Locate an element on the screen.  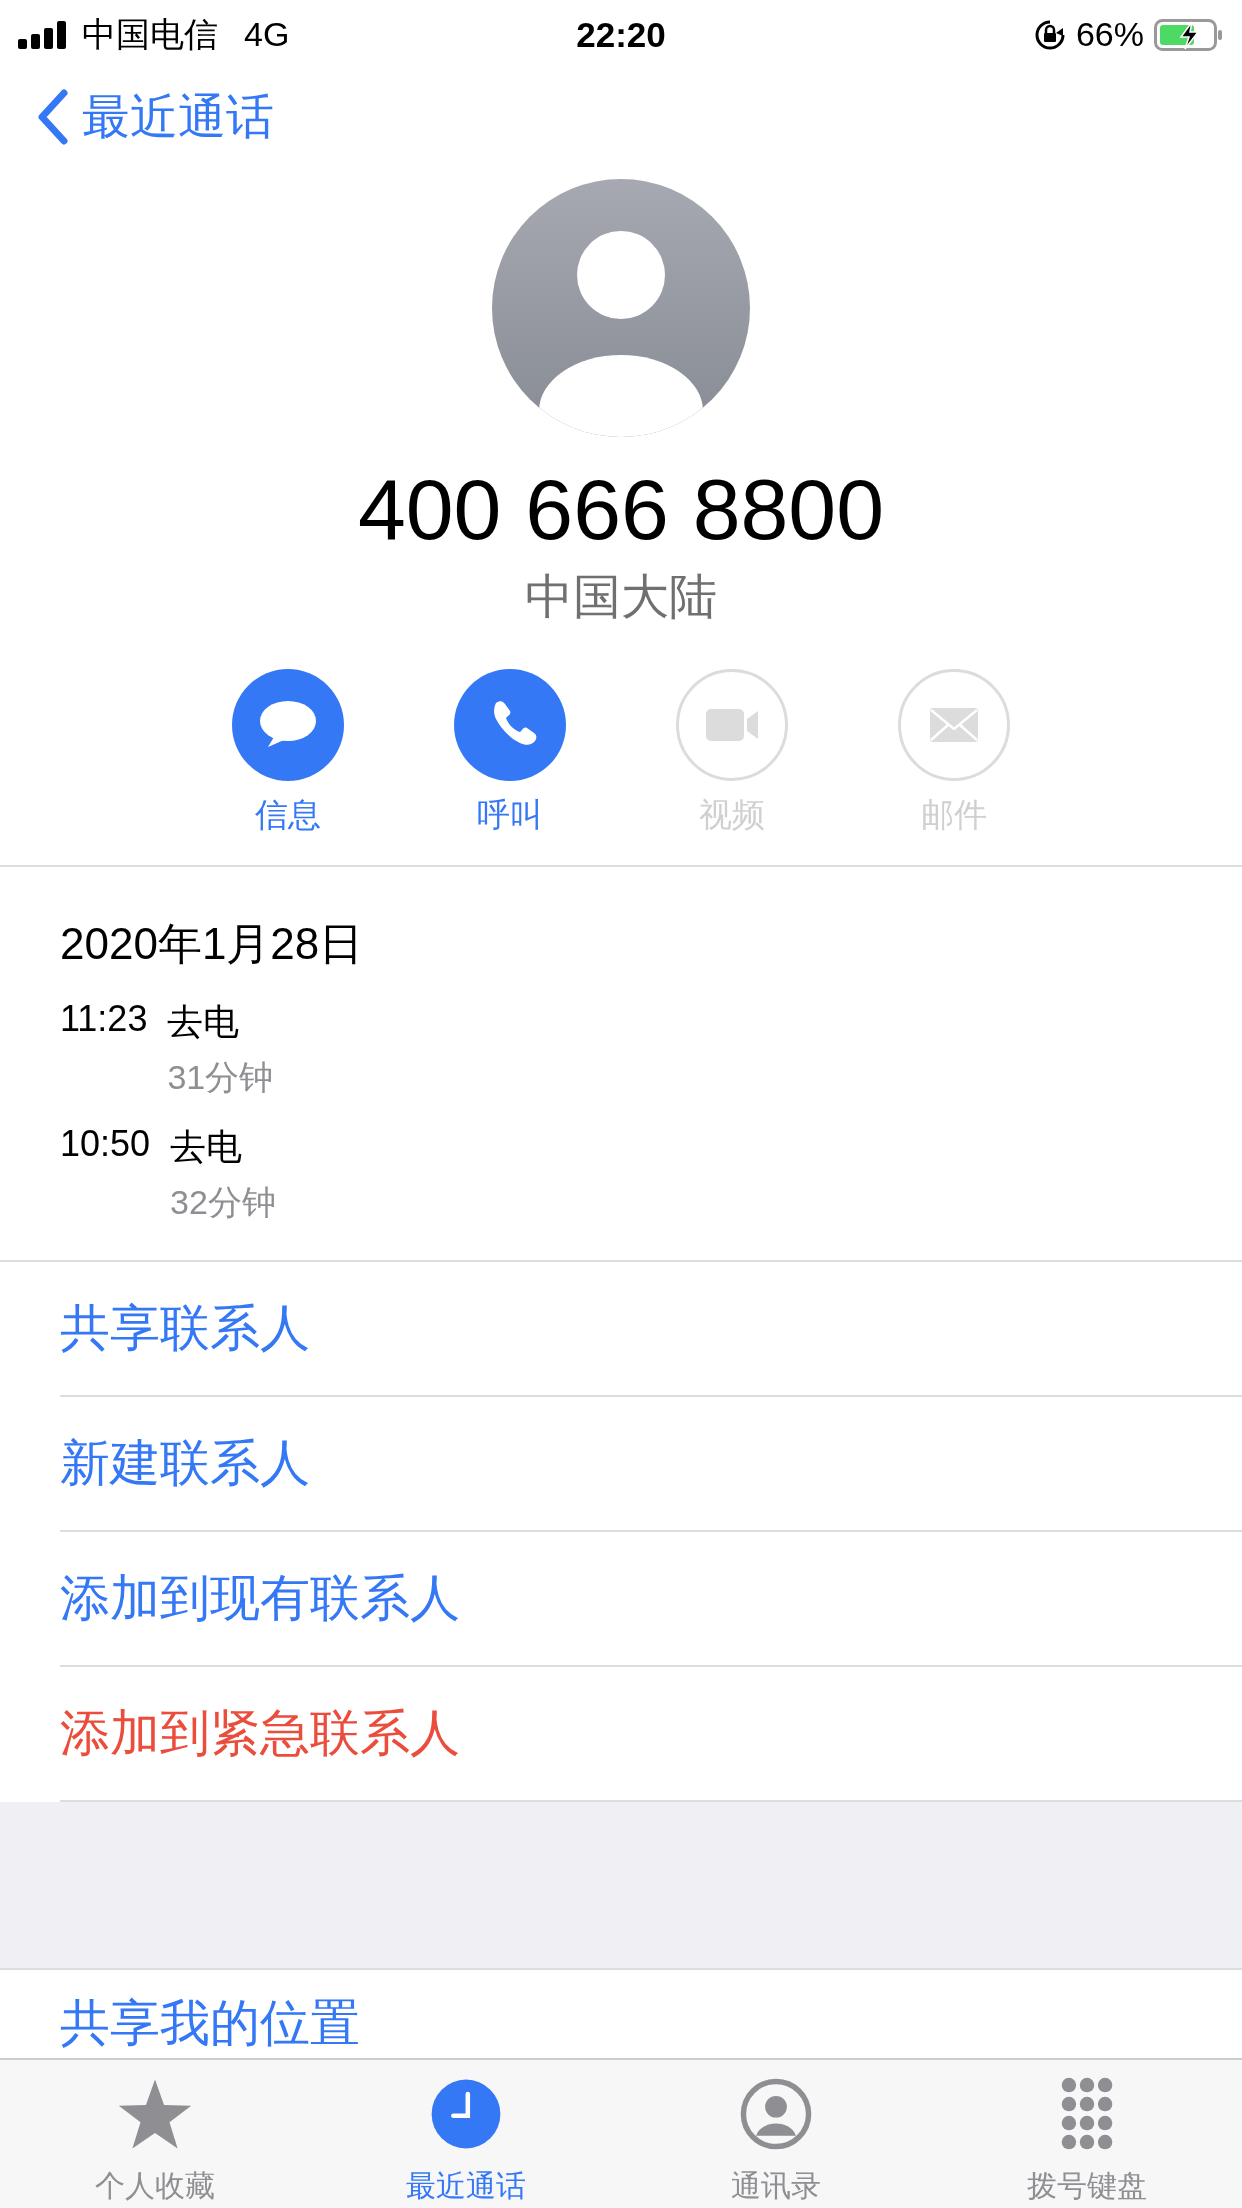
clock-time: 22:20 is located at coordinates (621, 34).